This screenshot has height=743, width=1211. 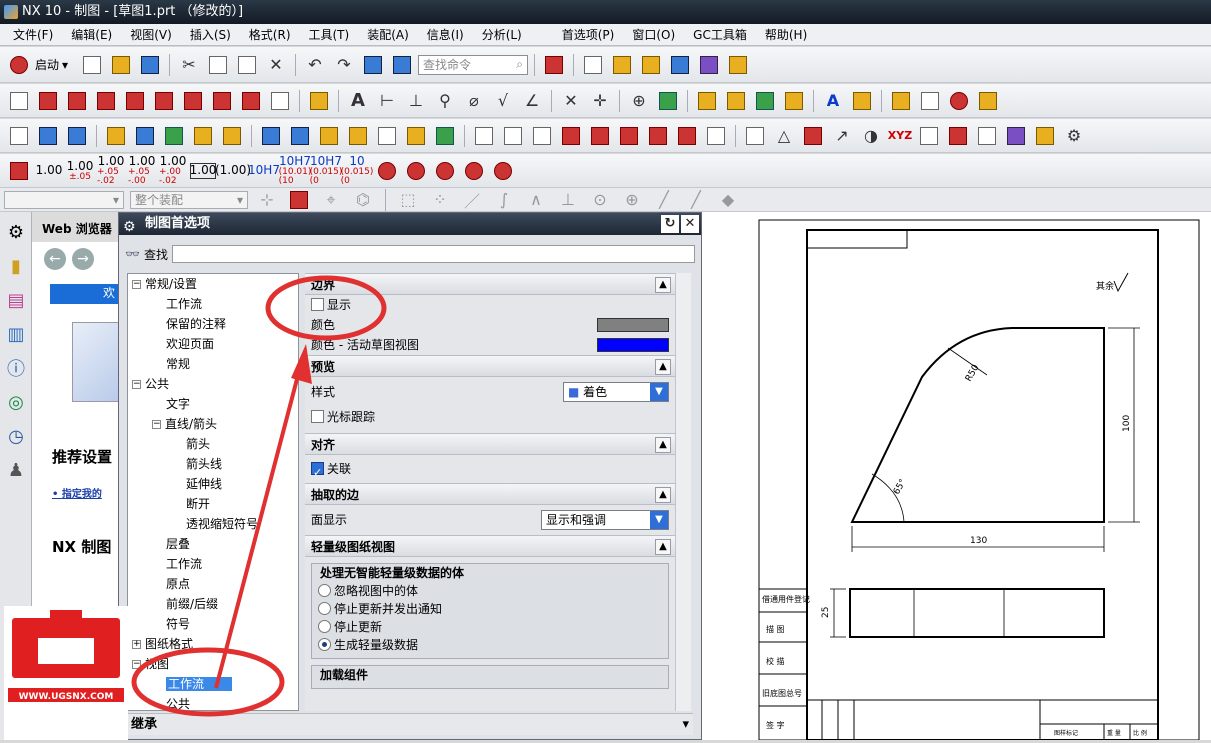 What do you see at coordinates (145, 136) in the screenshot?
I see `gc-tool1-icon` at bounding box center [145, 136].